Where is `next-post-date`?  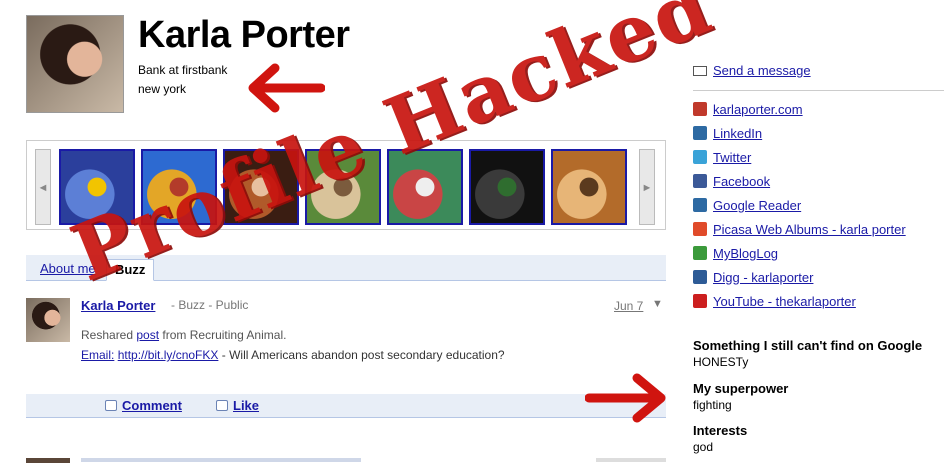 next-post-date is located at coordinates (631, 460).